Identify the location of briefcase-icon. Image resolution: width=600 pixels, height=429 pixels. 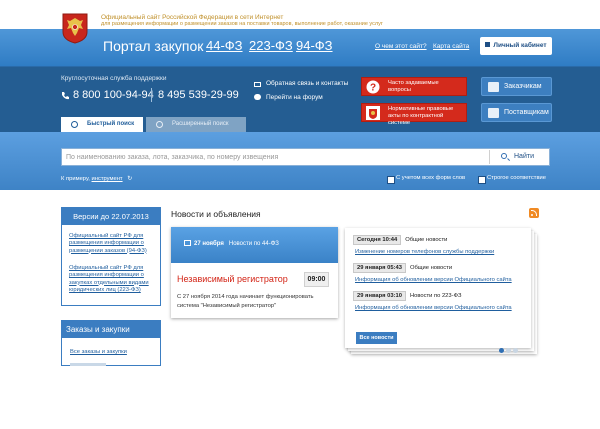
(493, 87).